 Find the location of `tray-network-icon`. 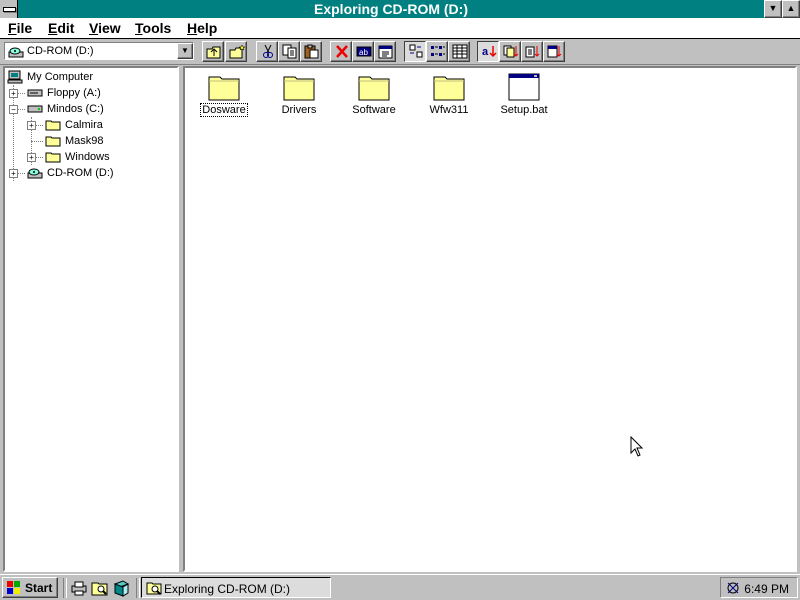

tray-network-icon is located at coordinates (733, 588).